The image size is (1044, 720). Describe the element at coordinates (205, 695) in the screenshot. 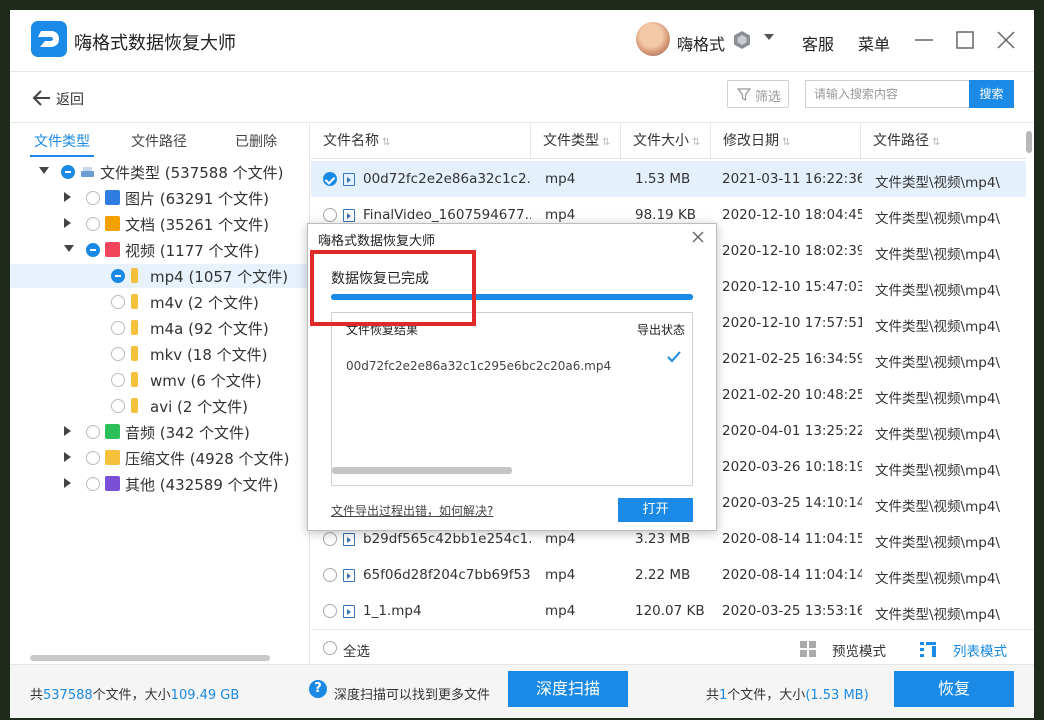

I see `total-size: 109.49 GB` at that location.